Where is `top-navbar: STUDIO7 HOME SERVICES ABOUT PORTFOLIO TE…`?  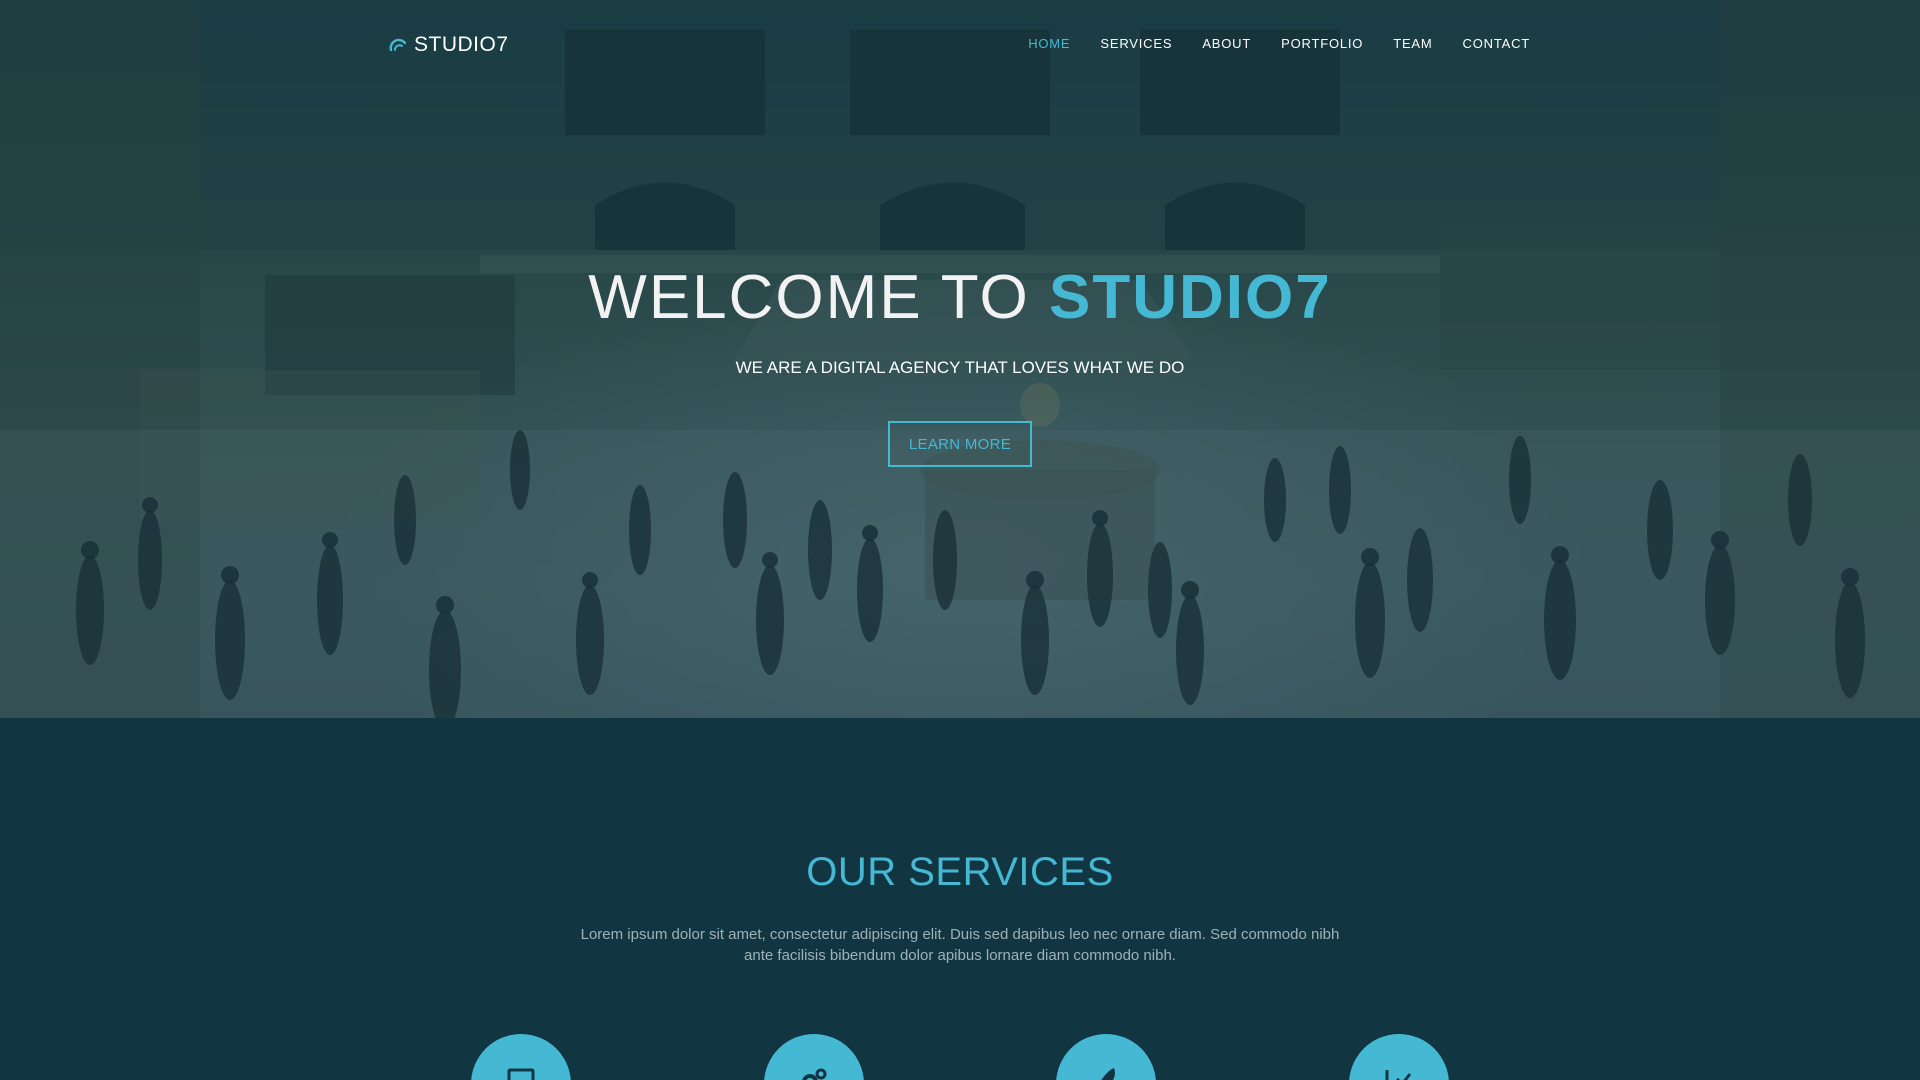 top-navbar: STUDIO7 HOME SERVICES ABOUT PORTFOLIO TE… is located at coordinates (960, 44).